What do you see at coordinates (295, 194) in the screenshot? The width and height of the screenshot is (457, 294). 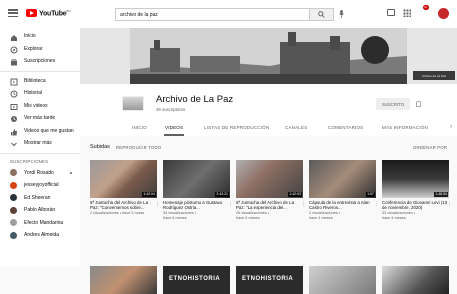 I see `video-duration: 1:42:03` at bounding box center [295, 194].